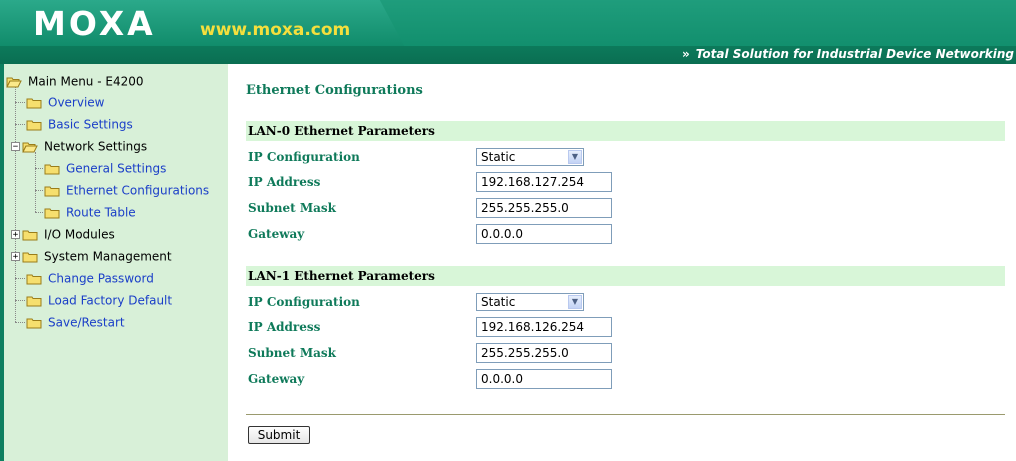 This screenshot has height=461, width=1016. Describe the element at coordinates (686, 54) in the screenshot. I see `double-chevron-icon: »` at that location.